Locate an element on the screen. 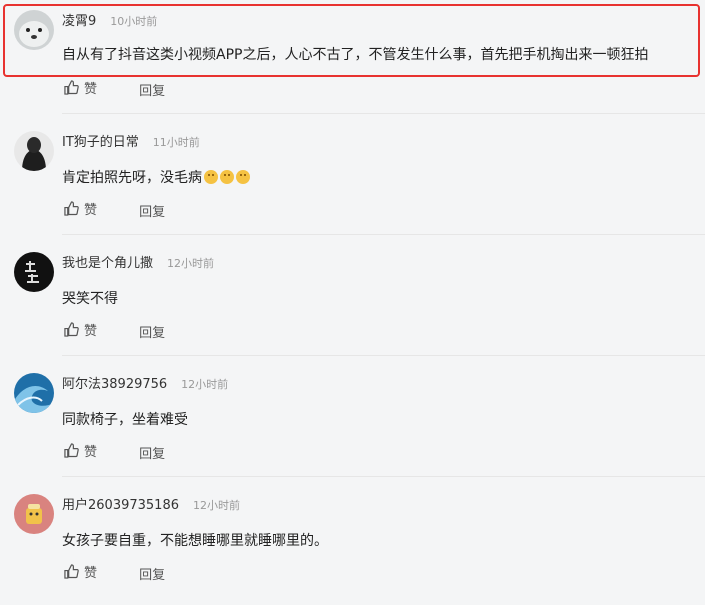  comment-text: 哭笑不得 is located at coordinates (90, 299).